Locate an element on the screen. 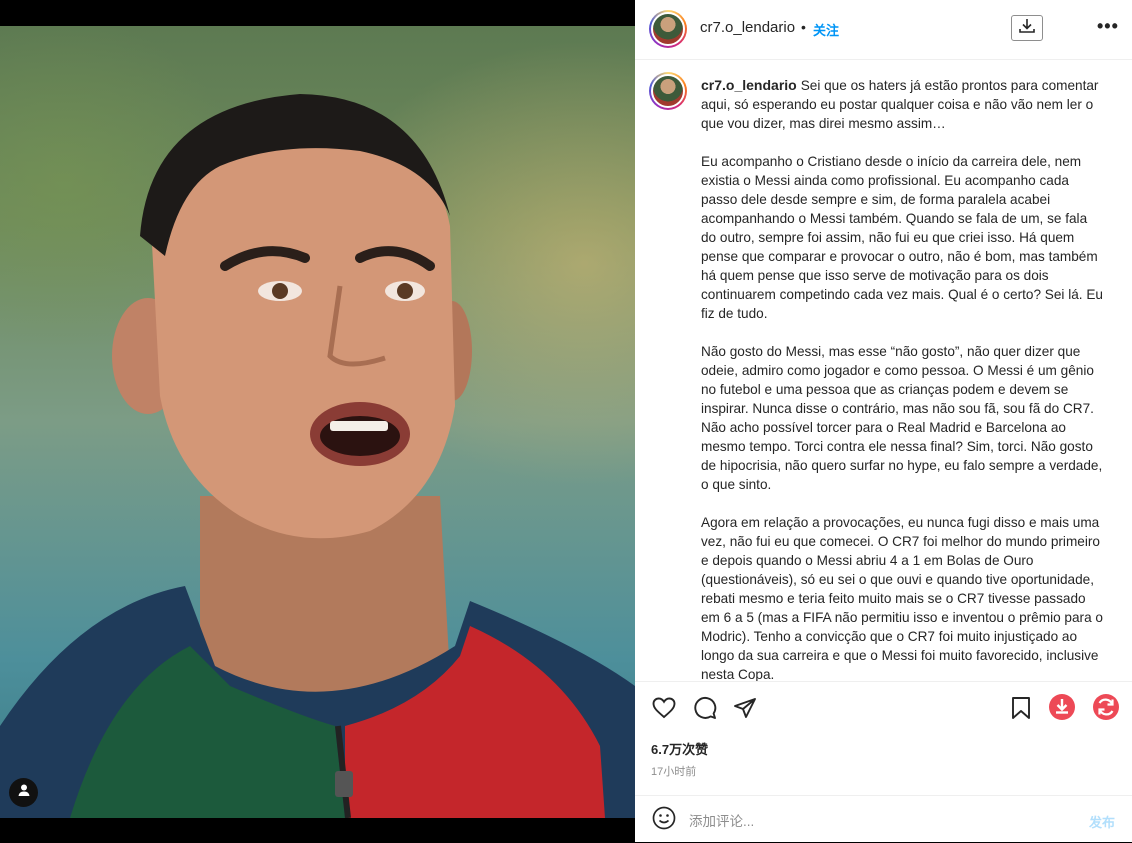  post-header: cr7.o_lendario • 关注 ••• is located at coordinates (883, 30).